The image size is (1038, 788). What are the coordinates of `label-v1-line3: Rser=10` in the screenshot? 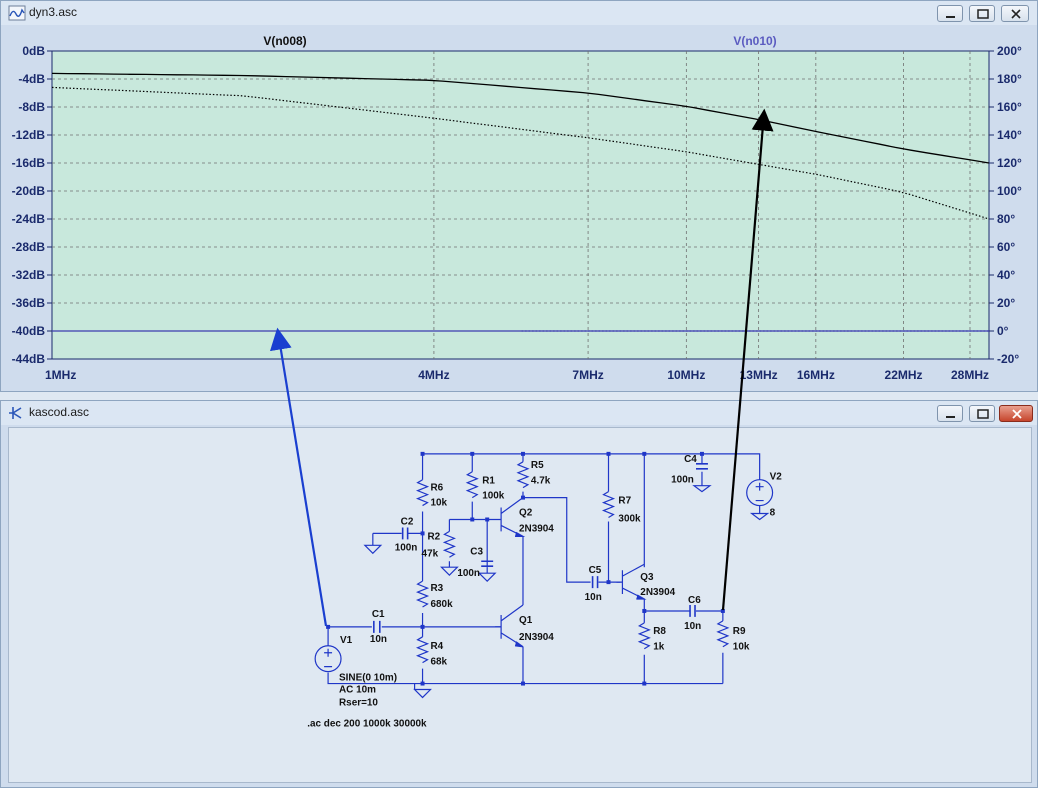 It's located at (358, 702).